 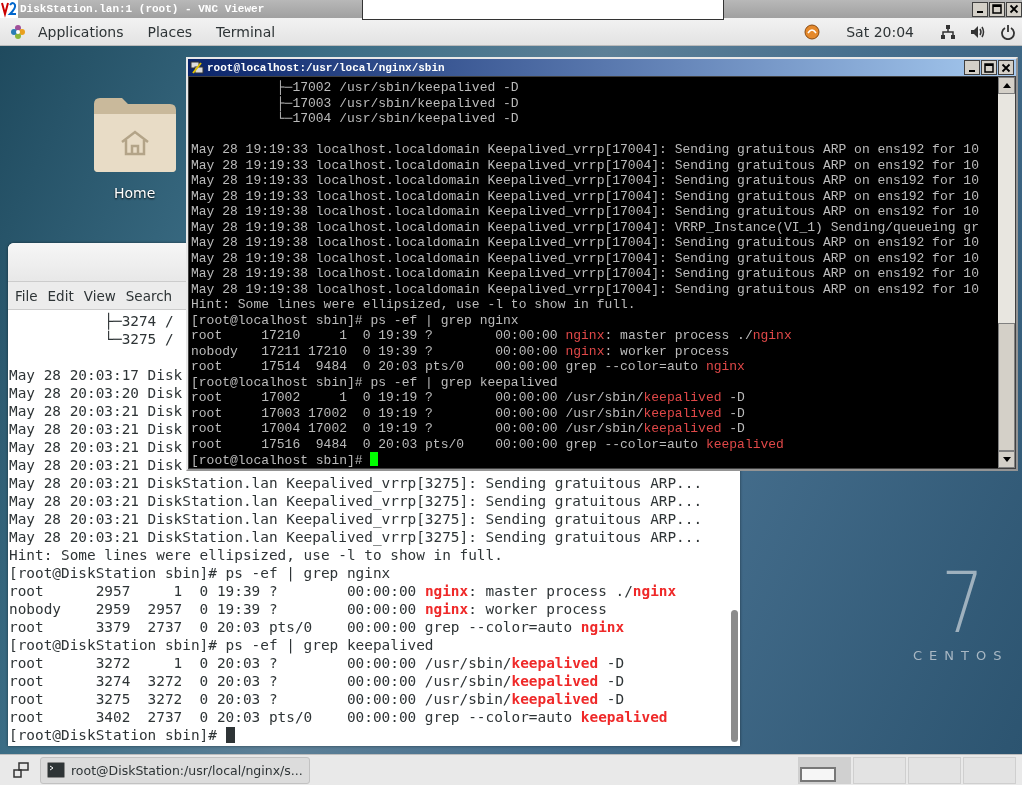 What do you see at coordinates (142, 9) in the screenshot?
I see `window-title: DiskStation.lan:1 (root) - VNC Viewer` at bounding box center [142, 9].